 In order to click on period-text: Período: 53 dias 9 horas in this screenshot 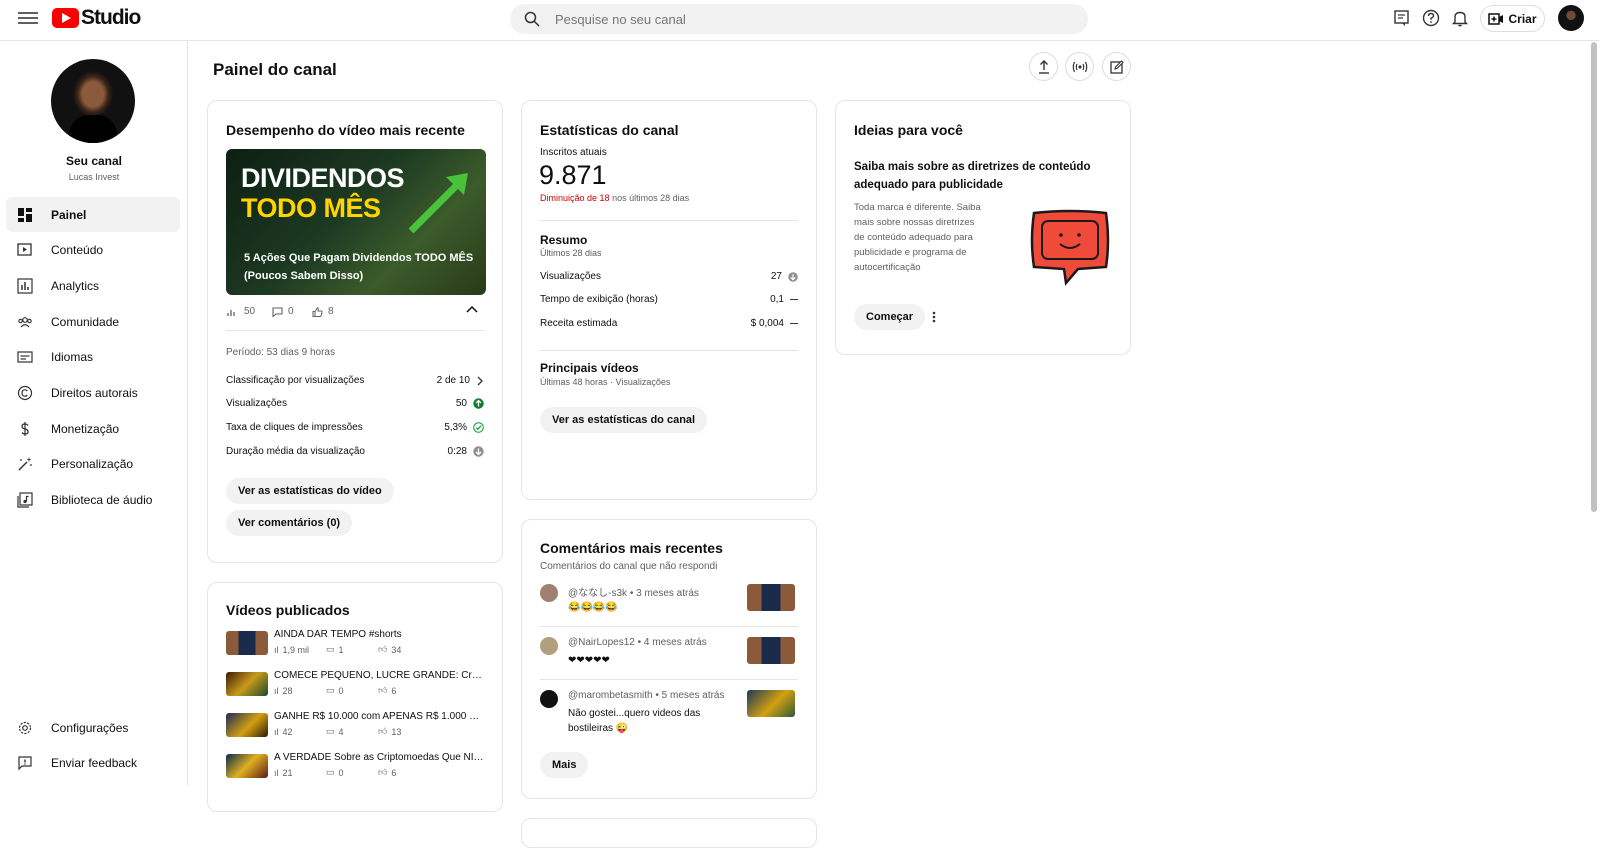, I will do `click(280, 352)`.